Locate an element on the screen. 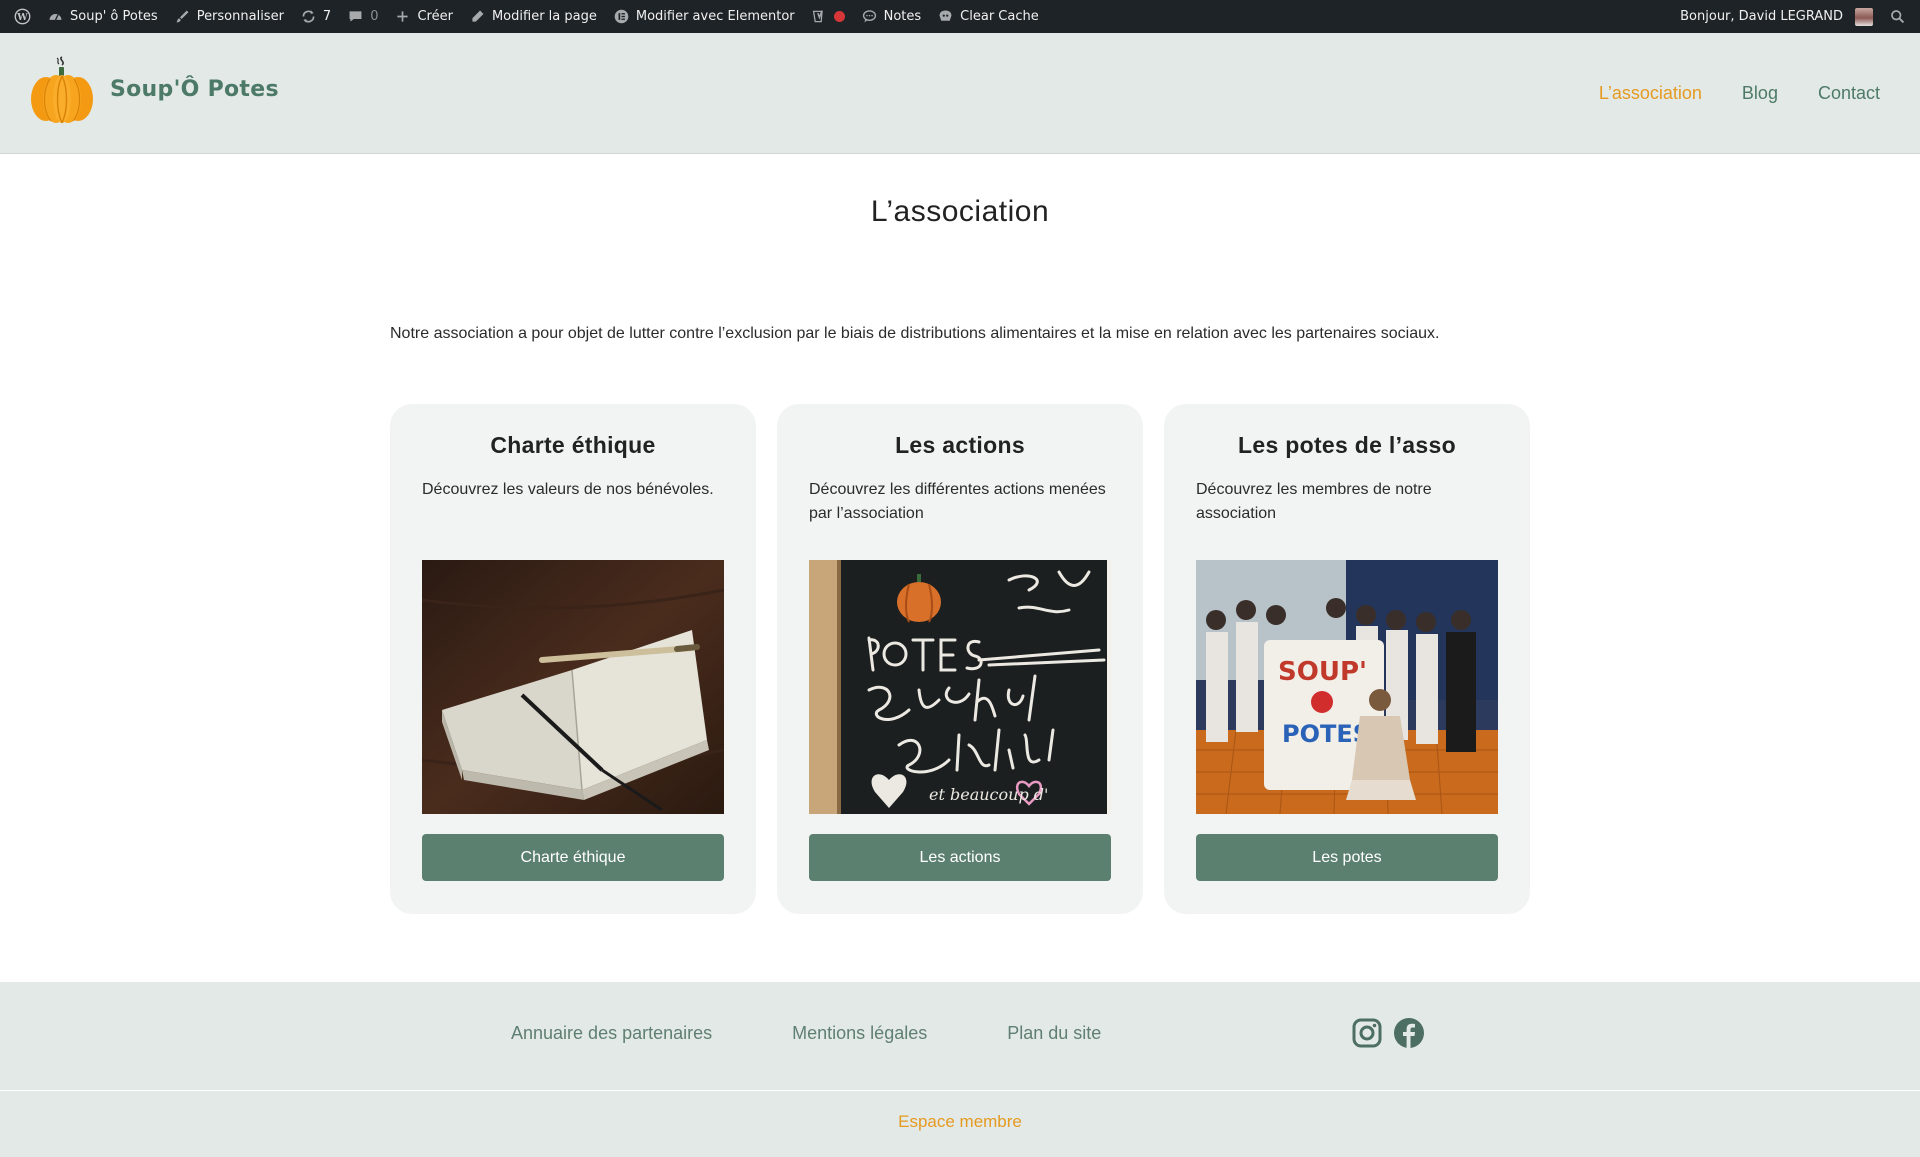  site-name-label: Soup' ô Potes is located at coordinates (114, 16).